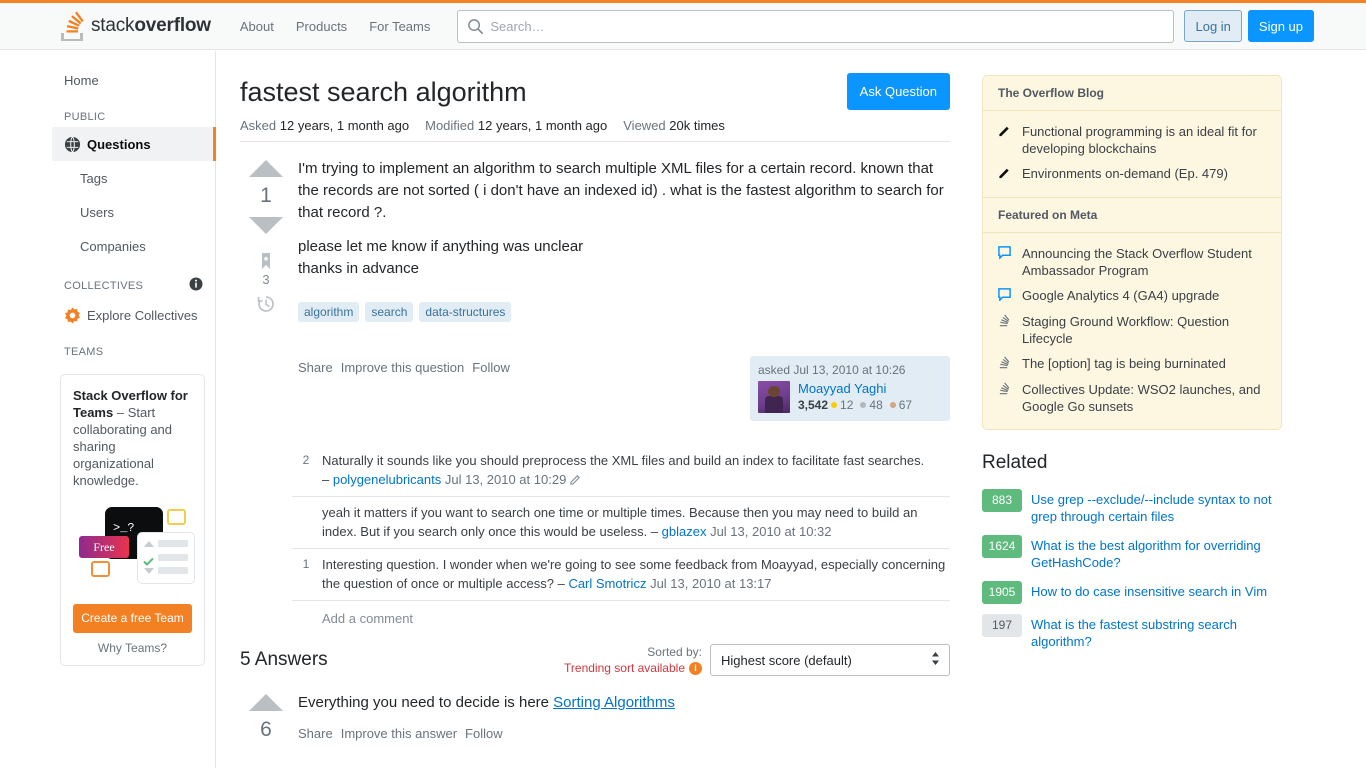 The height and width of the screenshot is (768, 1366). I want to click on sidebar-item-users: Users, so click(133, 212).